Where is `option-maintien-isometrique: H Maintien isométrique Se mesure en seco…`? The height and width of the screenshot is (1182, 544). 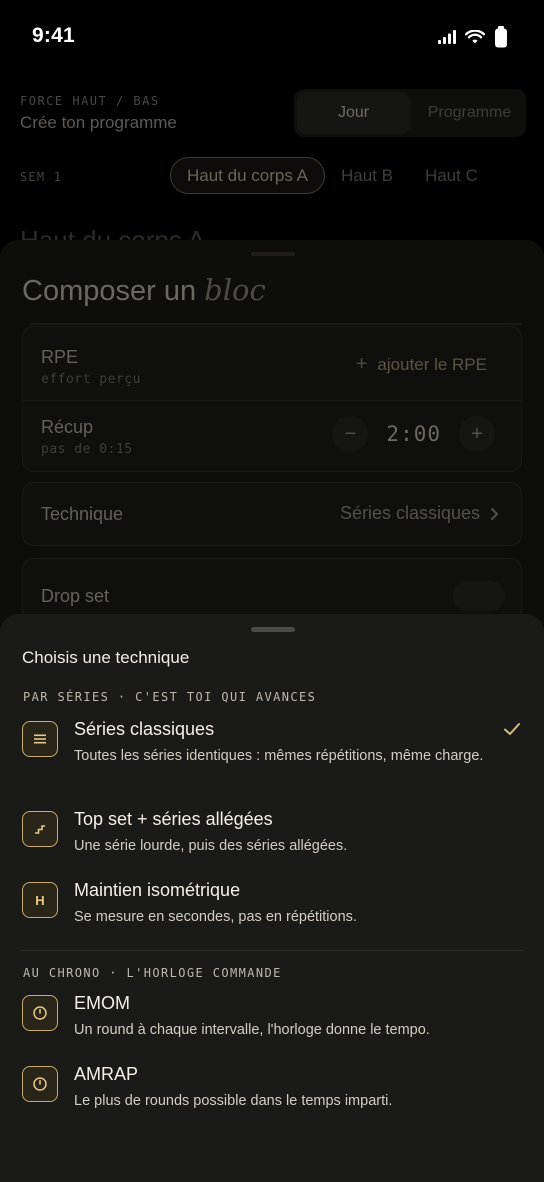 option-maintien-isometrique: H Maintien isométrique Se mesure en seco… is located at coordinates (272, 906).